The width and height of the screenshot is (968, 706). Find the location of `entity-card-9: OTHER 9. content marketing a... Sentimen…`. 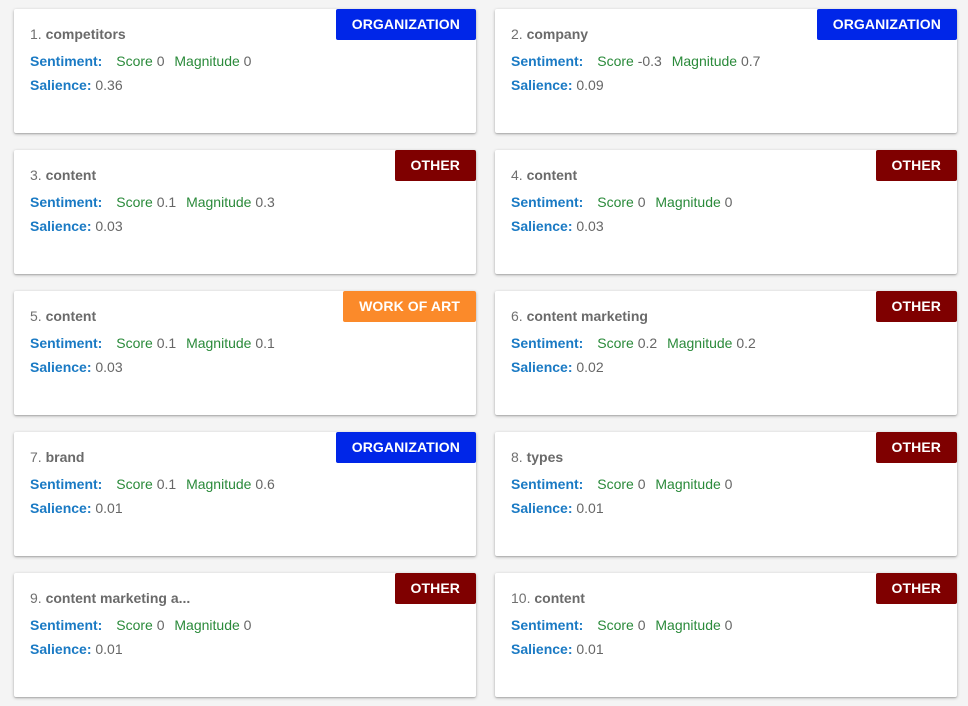

entity-card-9: OTHER 9. content marketing a... Sentimen… is located at coordinates (245, 635).